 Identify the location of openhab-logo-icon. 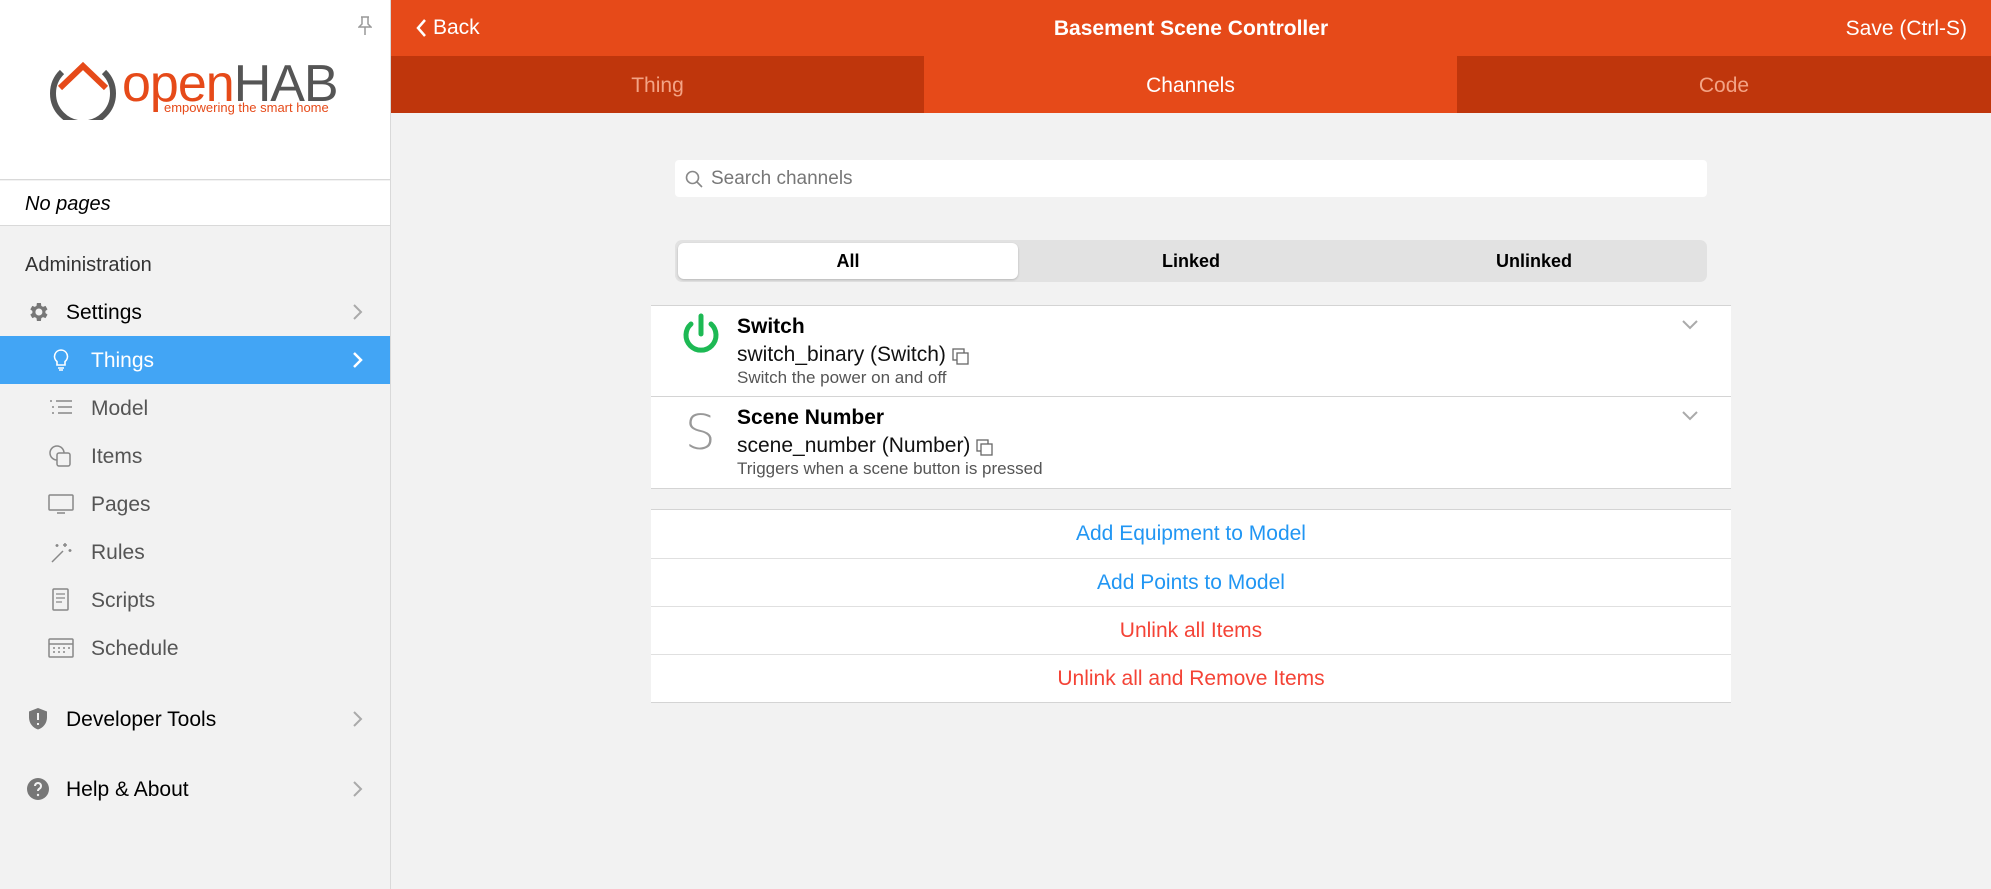
(83, 90).